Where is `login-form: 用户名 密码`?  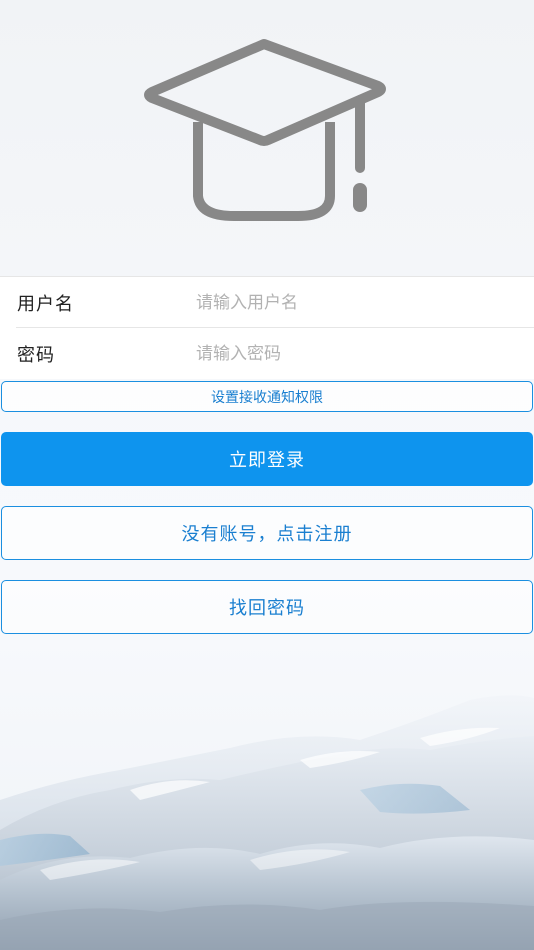 login-form: 用户名 密码 is located at coordinates (267, 327).